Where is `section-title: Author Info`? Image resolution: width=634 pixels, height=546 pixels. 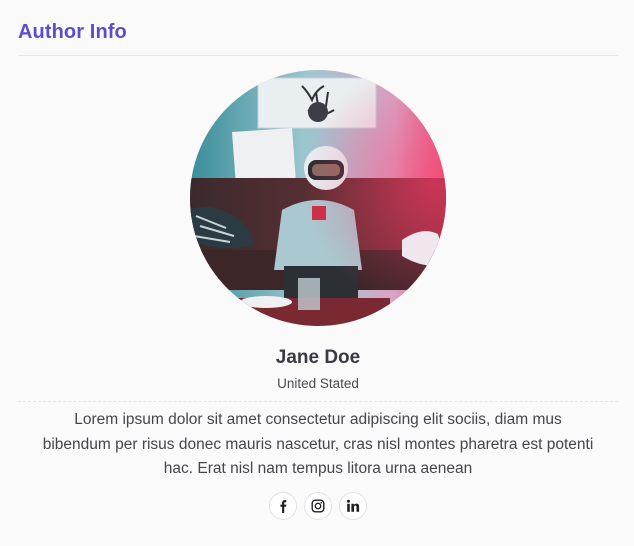 section-title: Author Info is located at coordinates (72, 32).